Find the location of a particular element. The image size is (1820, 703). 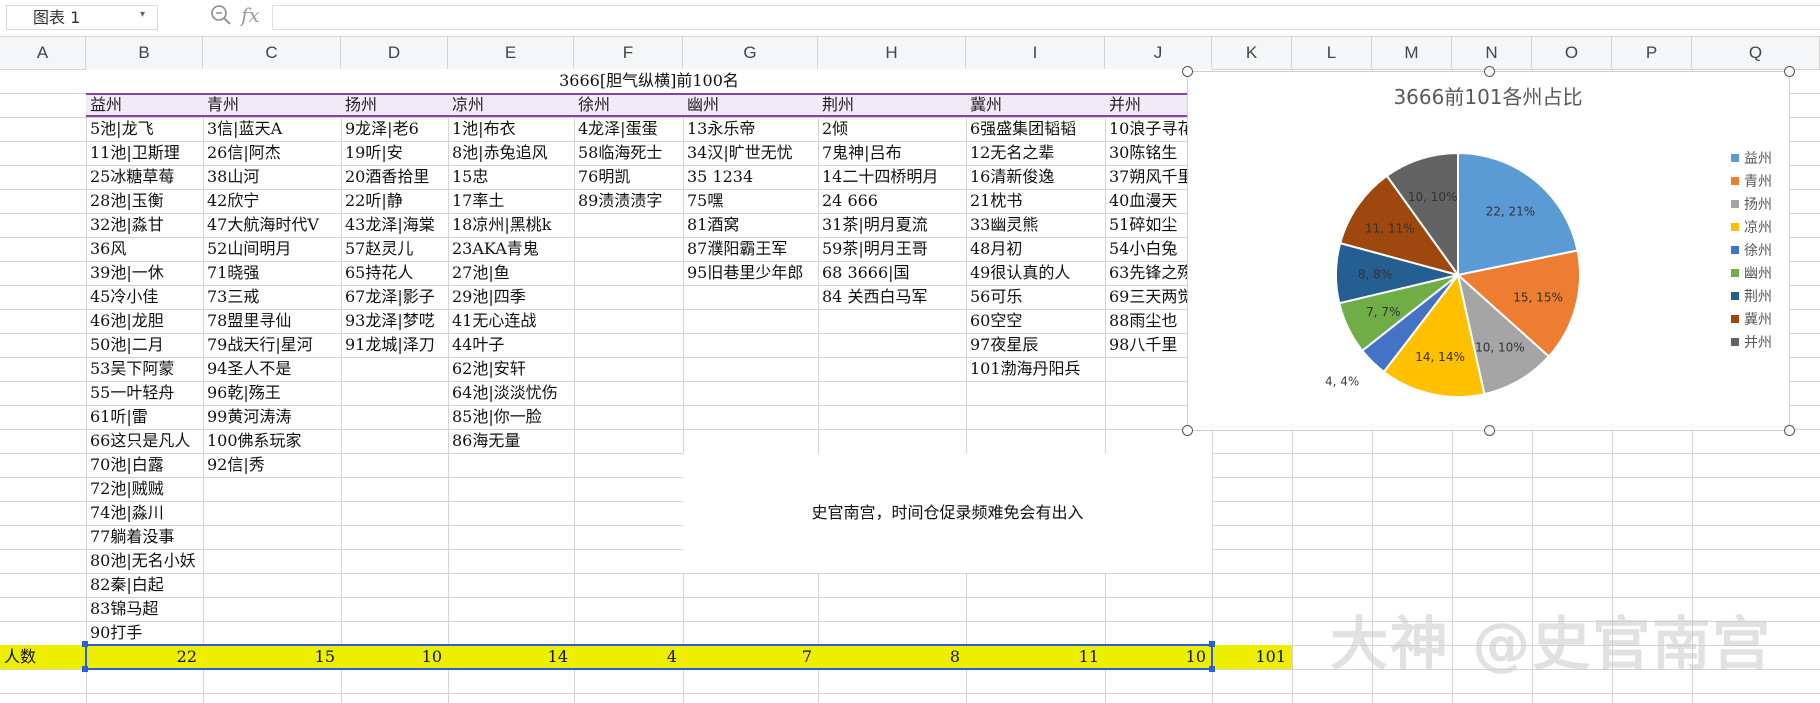

region-header-cell: 徐州 is located at coordinates (628, 105).